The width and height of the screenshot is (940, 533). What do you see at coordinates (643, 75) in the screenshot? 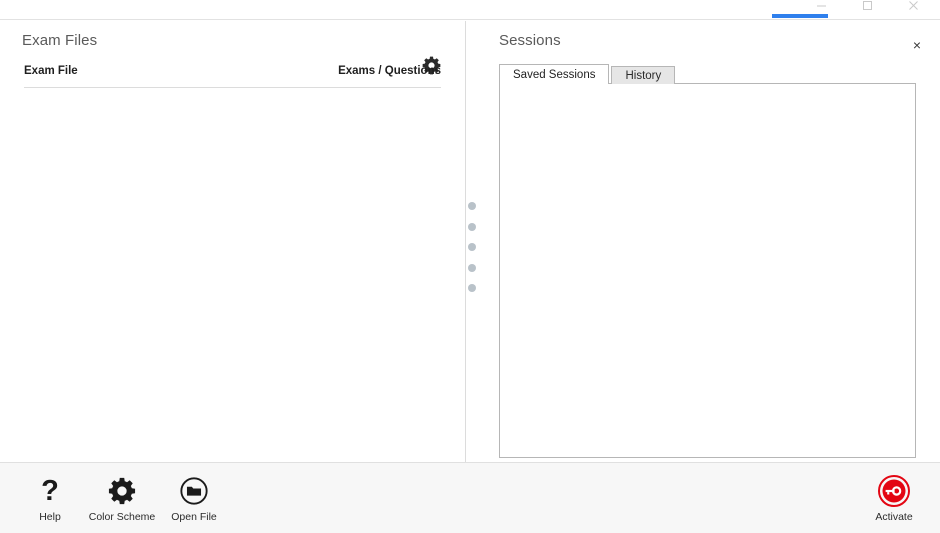
I see `tab-history: History` at bounding box center [643, 75].